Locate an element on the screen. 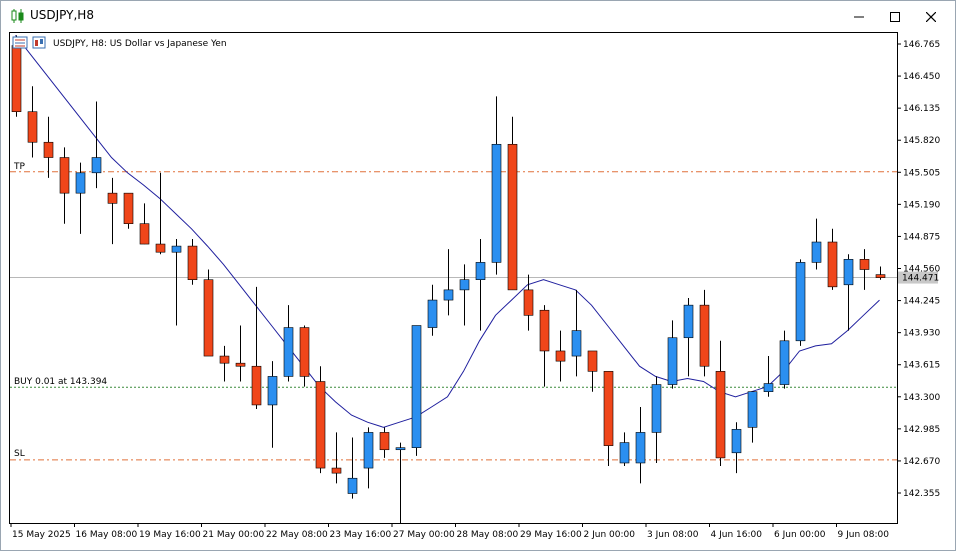 The height and width of the screenshot is (551, 956). chart-symbol-label: USDJPY, H8: US Dollar vs Japanese Yen is located at coordinates (140, 44).